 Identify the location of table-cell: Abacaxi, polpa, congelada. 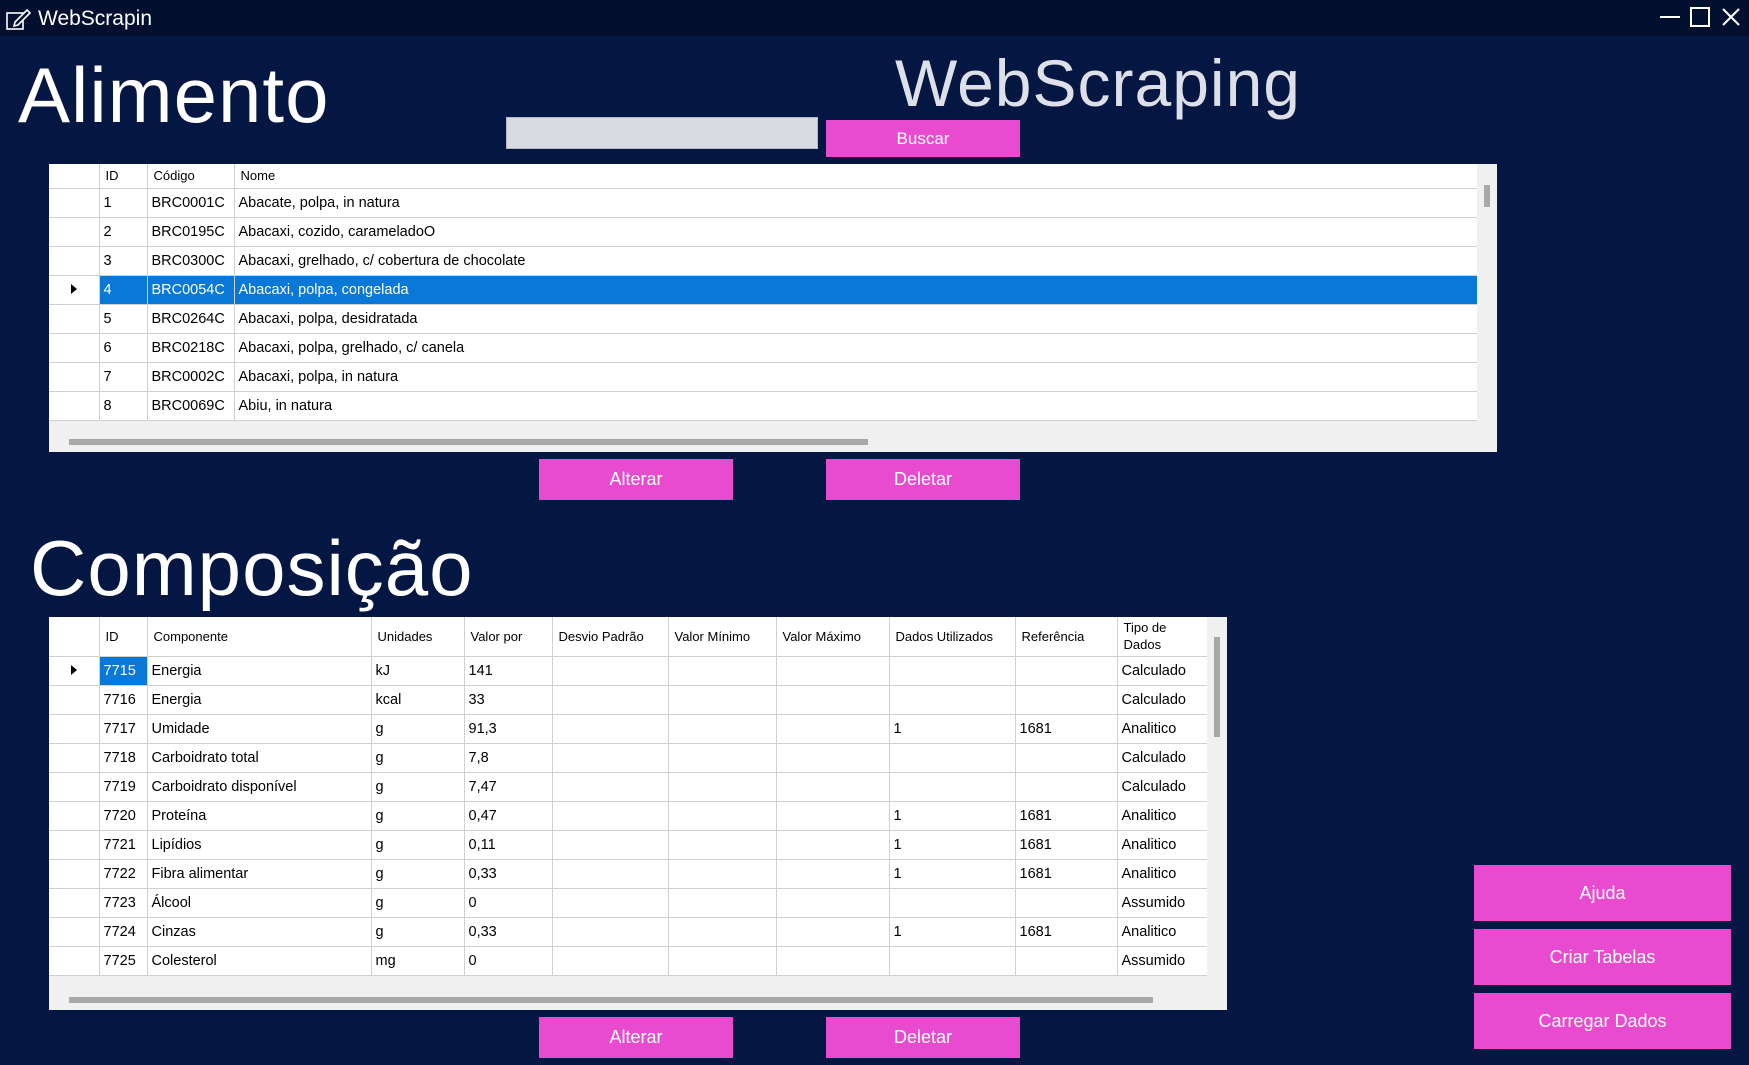
(856, 290).